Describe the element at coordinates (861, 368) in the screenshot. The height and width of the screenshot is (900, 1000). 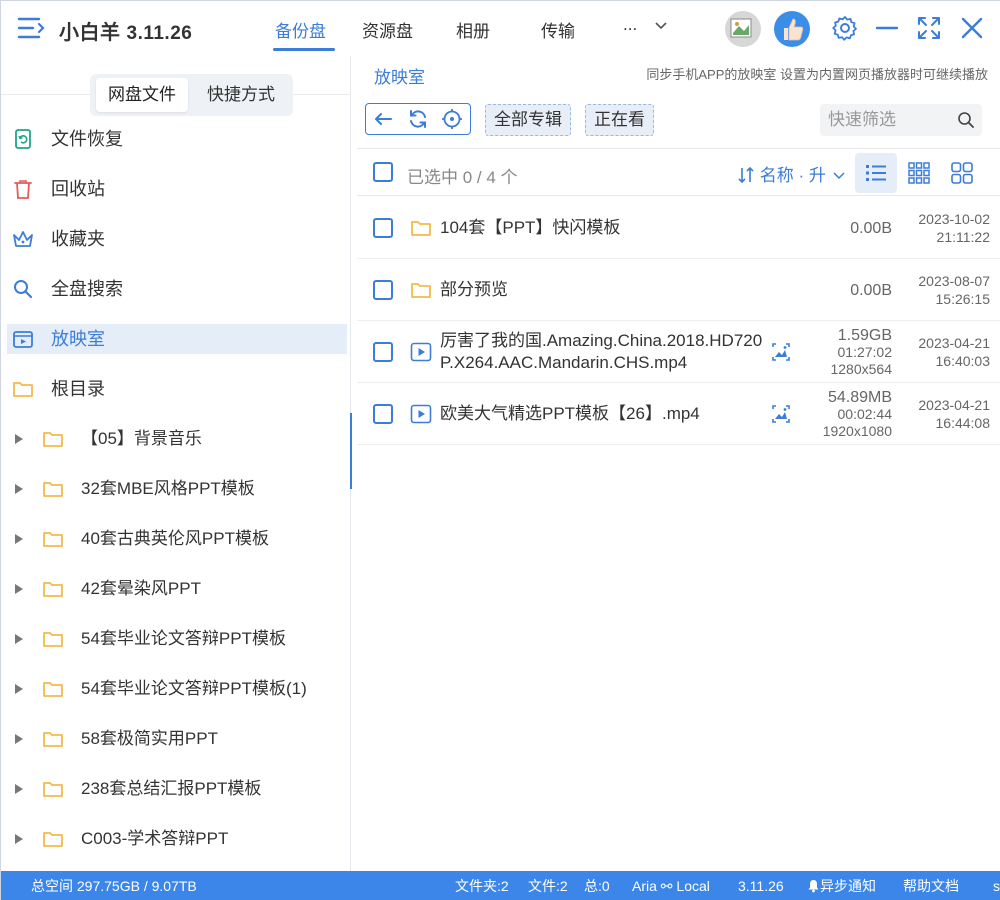
I see `video-resolution: 1280x564` at that location.